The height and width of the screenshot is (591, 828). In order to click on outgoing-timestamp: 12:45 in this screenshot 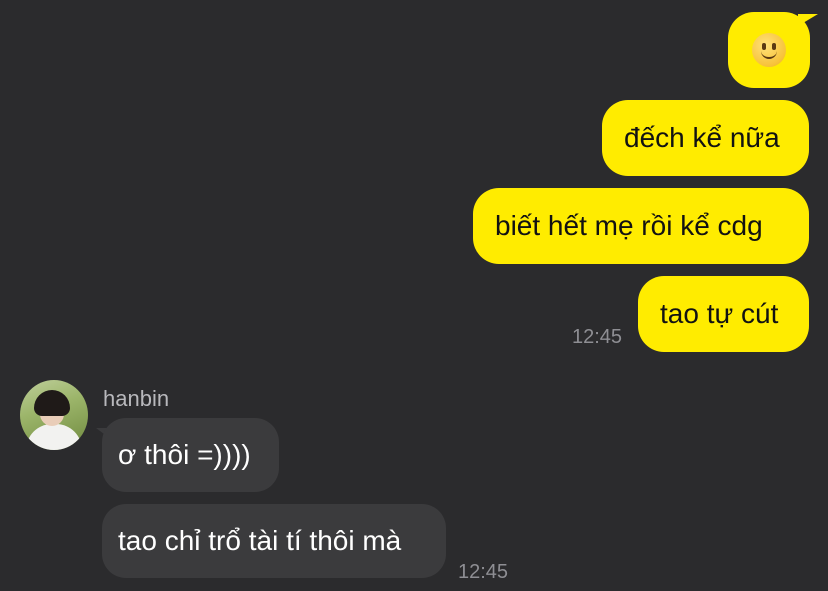, I will do `click(597, 337)`.